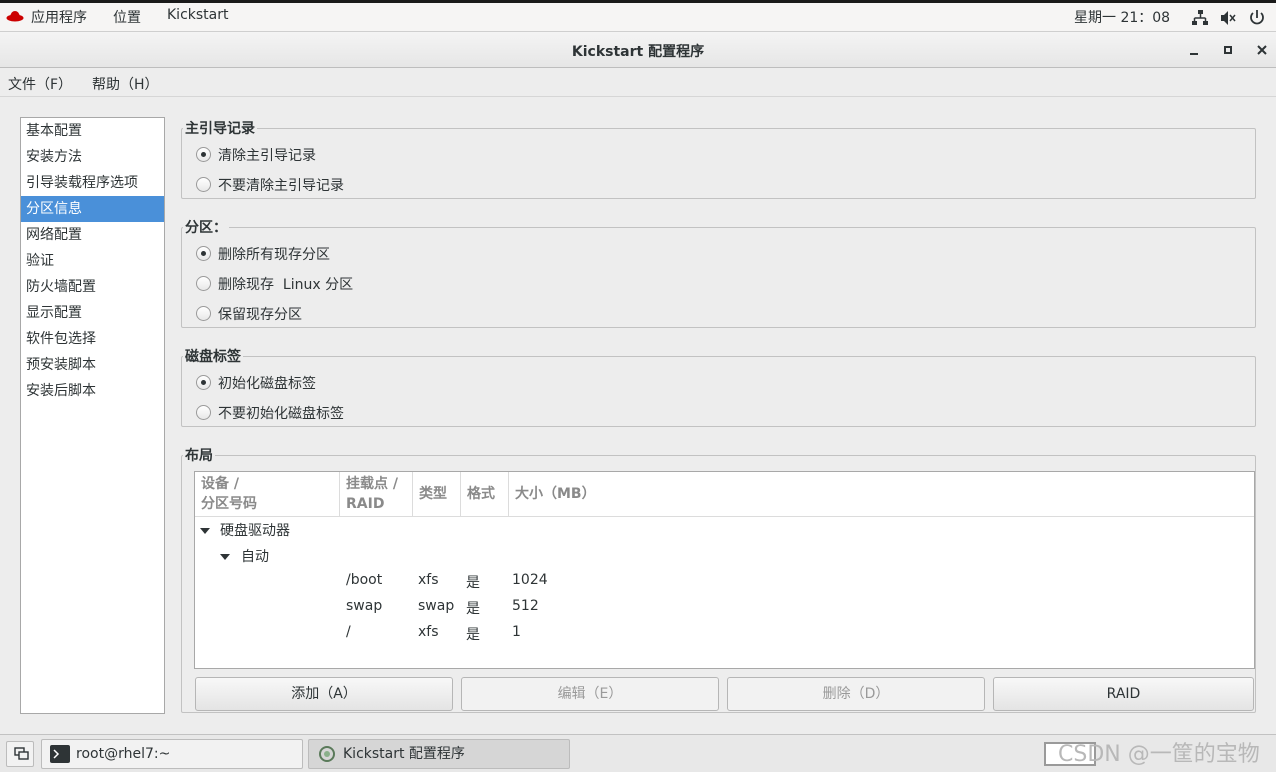 This screenshot has height=772, width=1276. Describe the element at coordinates (376, 494) in the screenshot. I see `column-header-mount: 挂载点 / RAID` at that location.